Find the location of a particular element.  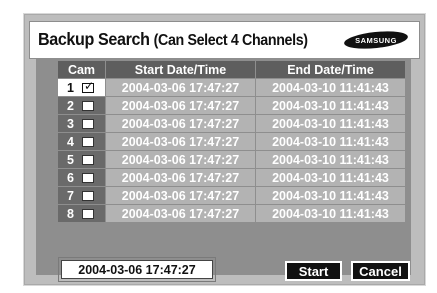

page-title: Backup Search (Can Select 4 Channels) is located at coordinates (173, 39).